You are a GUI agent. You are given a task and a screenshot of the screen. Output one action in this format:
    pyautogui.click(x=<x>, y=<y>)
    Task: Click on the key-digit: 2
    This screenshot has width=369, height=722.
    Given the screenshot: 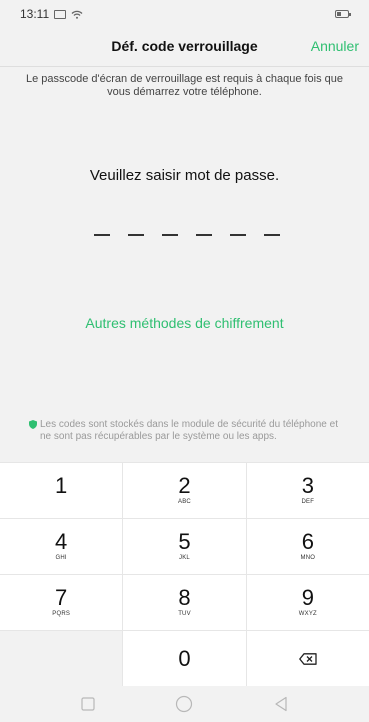 What is the action you would take?
    pyautogui.click(x=184, y=485)
    